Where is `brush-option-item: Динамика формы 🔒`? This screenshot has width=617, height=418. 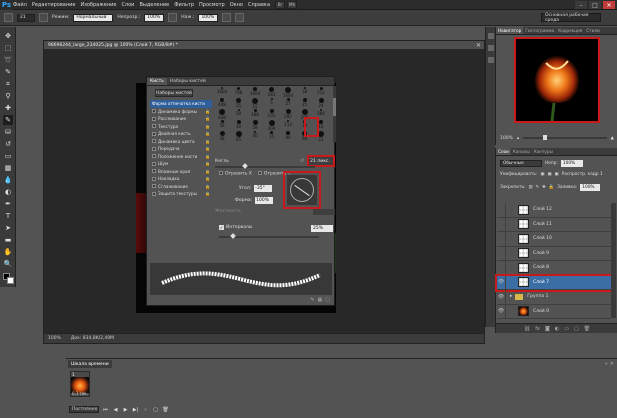 brush-option-item: Динамика формы 🔒 is located at coordinates (181, 112).